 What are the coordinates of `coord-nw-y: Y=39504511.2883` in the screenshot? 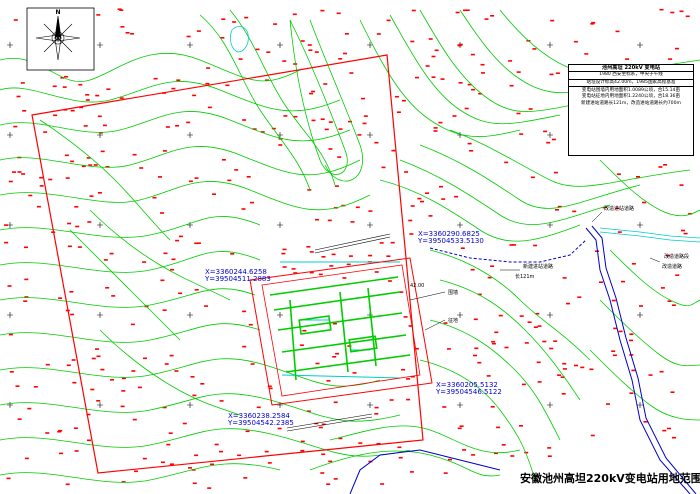 It's located at (237, 279).